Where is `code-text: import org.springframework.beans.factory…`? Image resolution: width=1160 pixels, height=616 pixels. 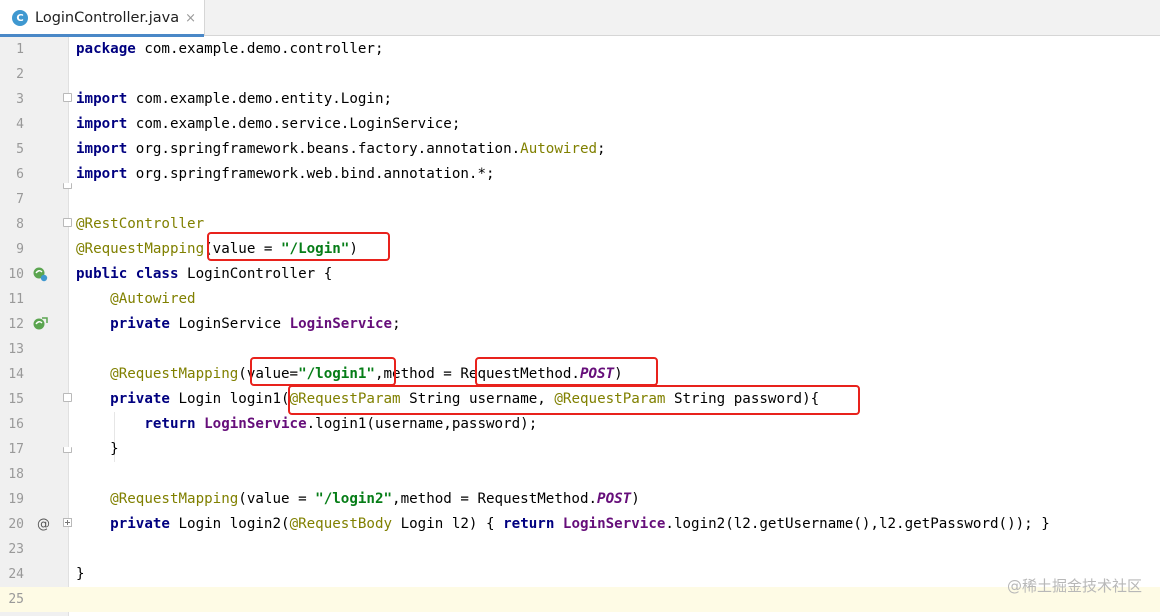 code-text: import org.springframework.beans.factory… is located at coordinates (341, 149).